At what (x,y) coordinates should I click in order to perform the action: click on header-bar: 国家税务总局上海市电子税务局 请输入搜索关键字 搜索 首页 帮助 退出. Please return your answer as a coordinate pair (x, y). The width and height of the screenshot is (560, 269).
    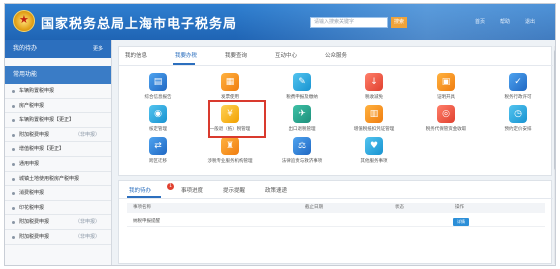
    Looking at the image, I should click on (280, 22).